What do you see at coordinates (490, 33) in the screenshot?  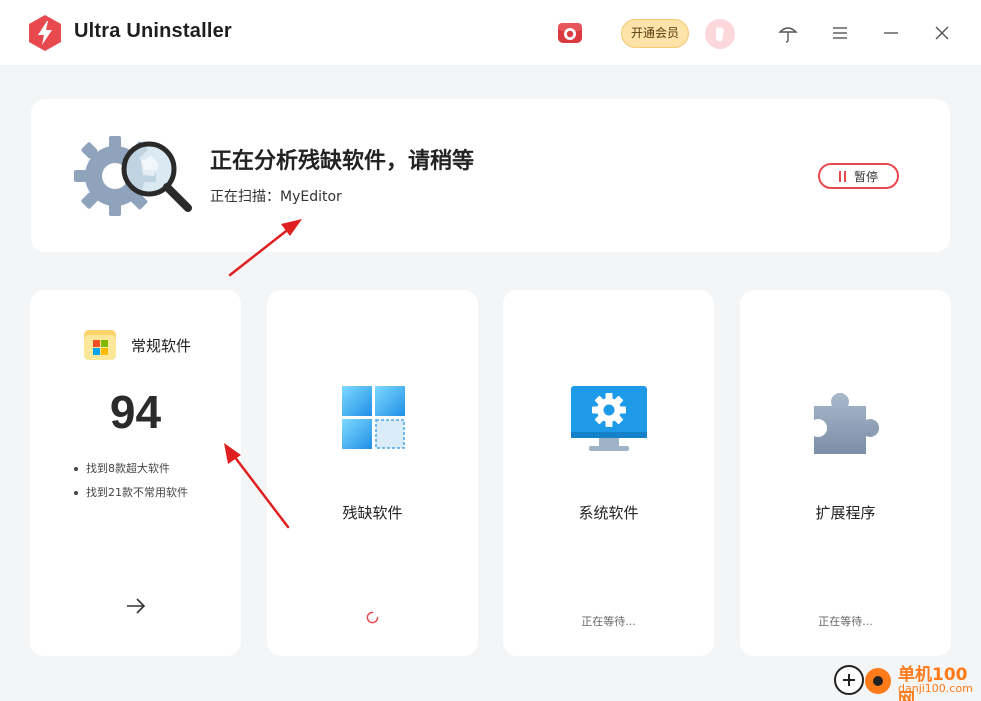 I see `title-bar: Ultra Uninstaller 开通会员` at bounding box center [490, 33].